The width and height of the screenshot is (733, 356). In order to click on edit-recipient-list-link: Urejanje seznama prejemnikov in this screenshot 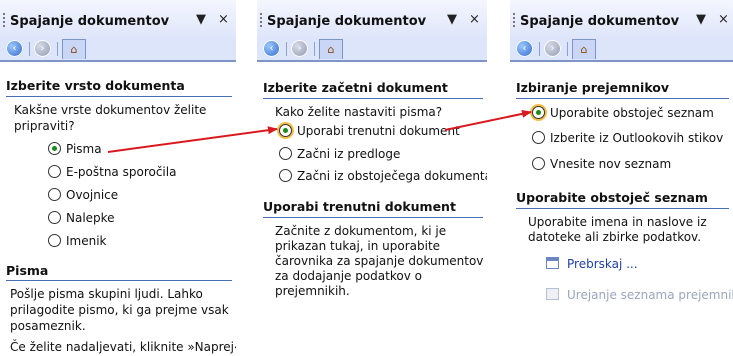, I will do `click(639, 295)`.